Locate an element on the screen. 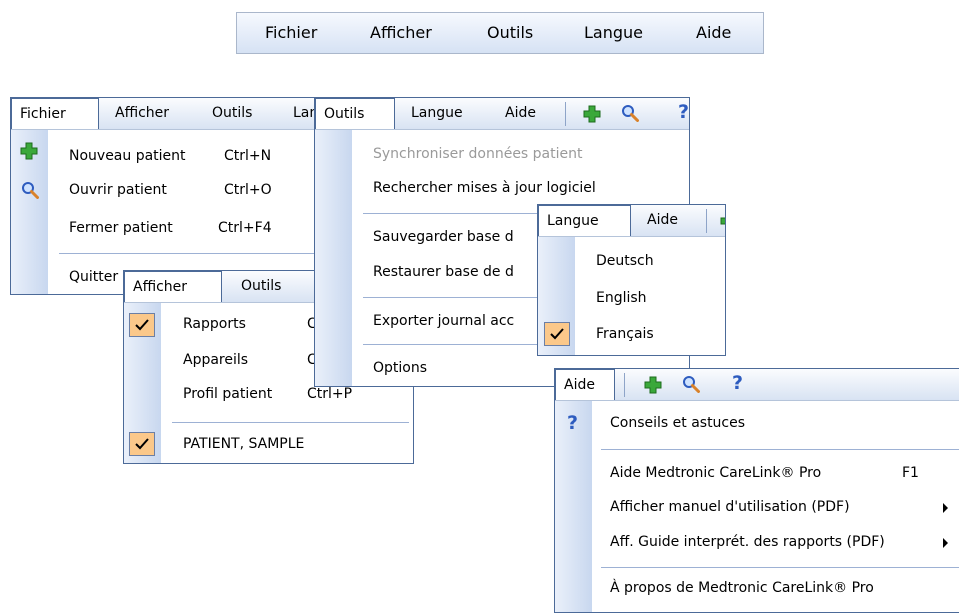 The height and width of the screenshot is (613, 959). shortcut-profil-patient: Ctrl+P is located at coordinates (330, 394).